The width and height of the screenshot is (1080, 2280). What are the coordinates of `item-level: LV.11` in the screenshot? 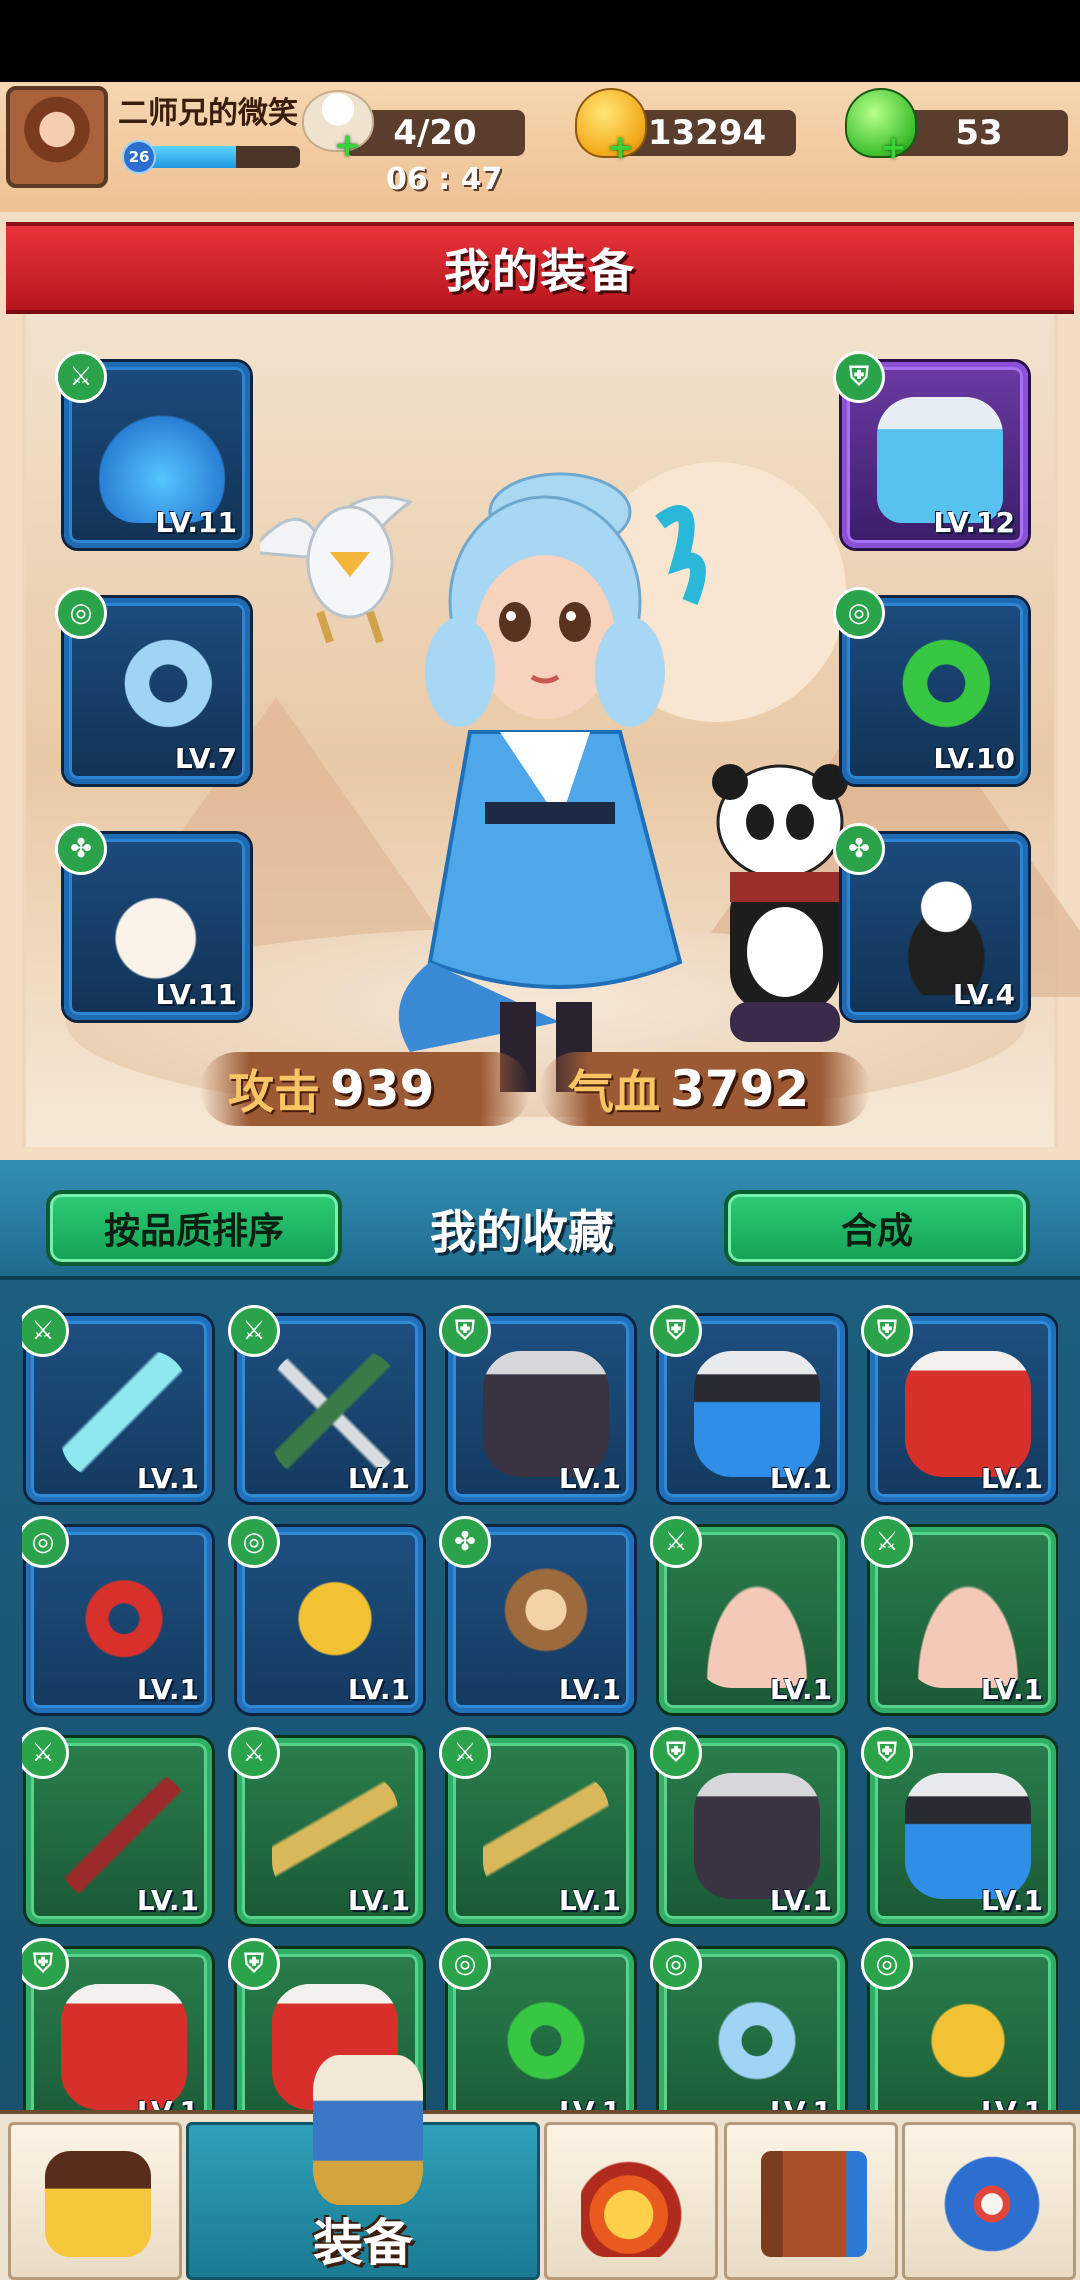 It's located at (196, 522).